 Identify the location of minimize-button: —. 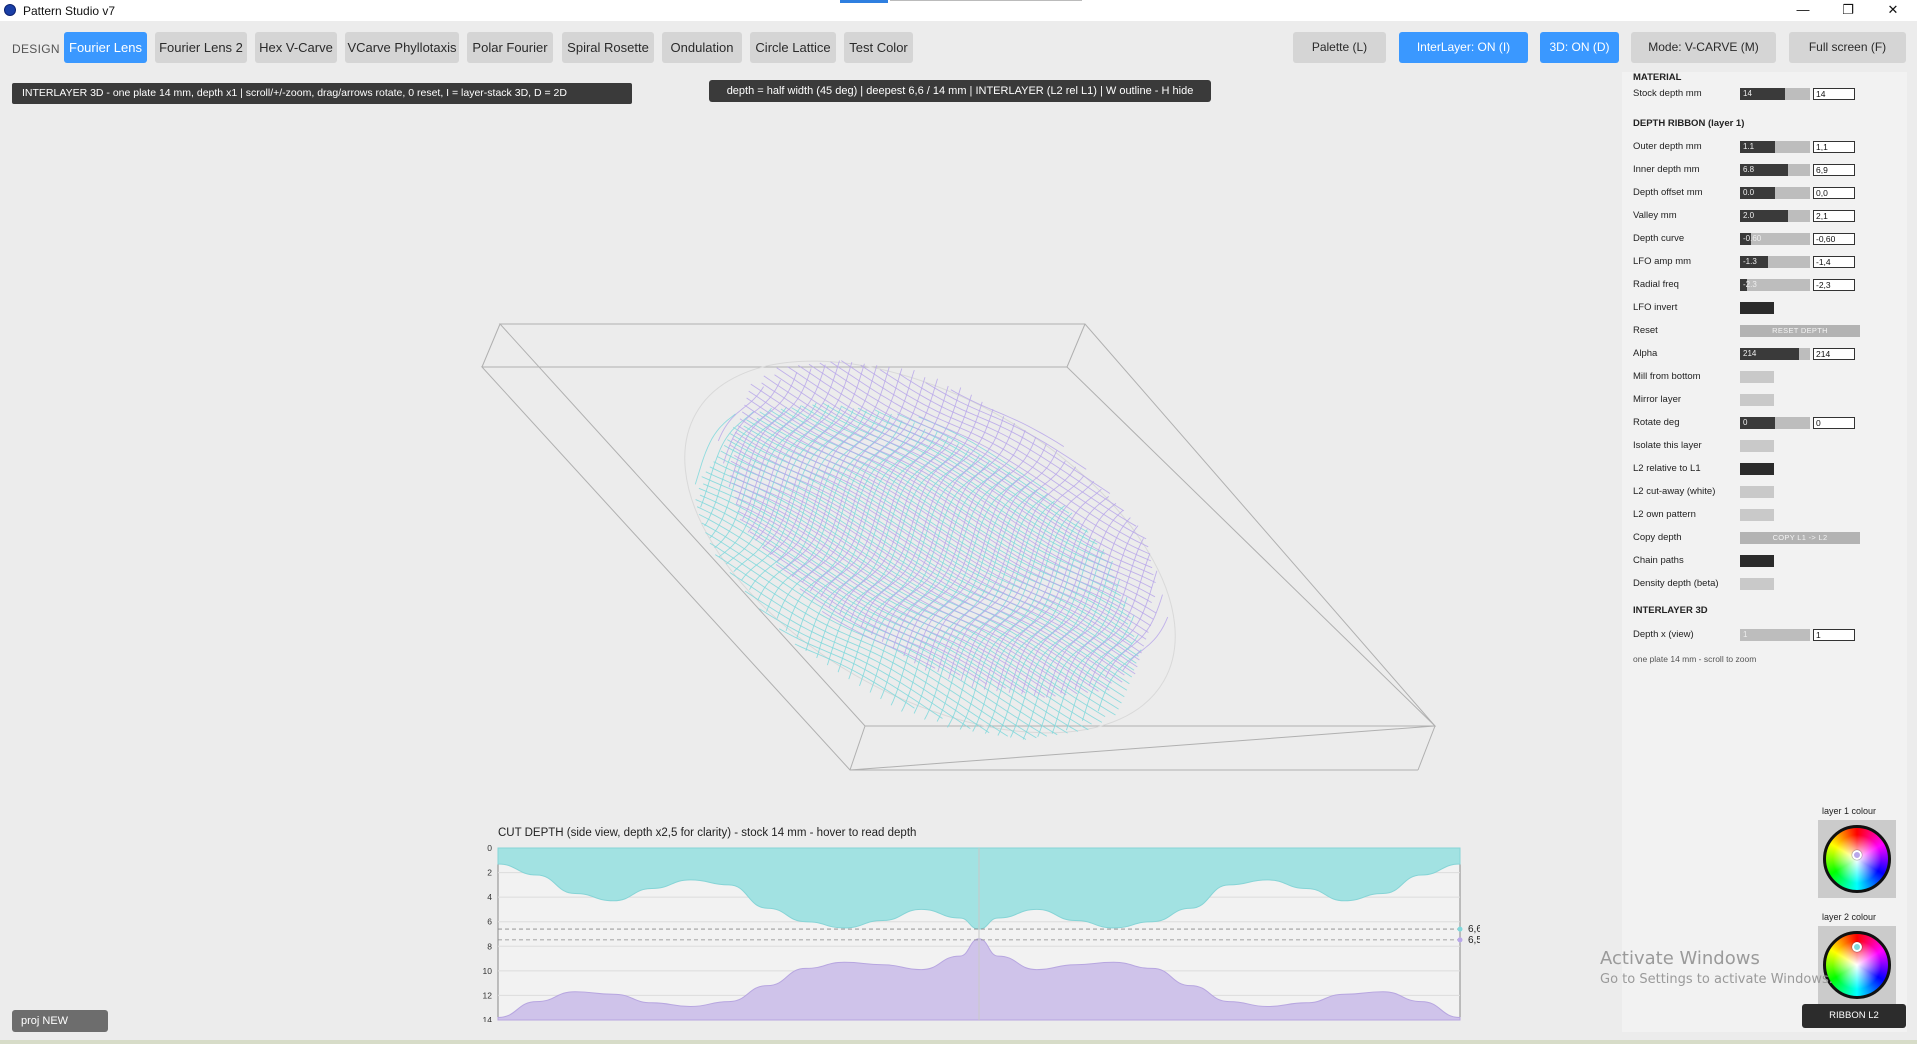
(1803, 10).